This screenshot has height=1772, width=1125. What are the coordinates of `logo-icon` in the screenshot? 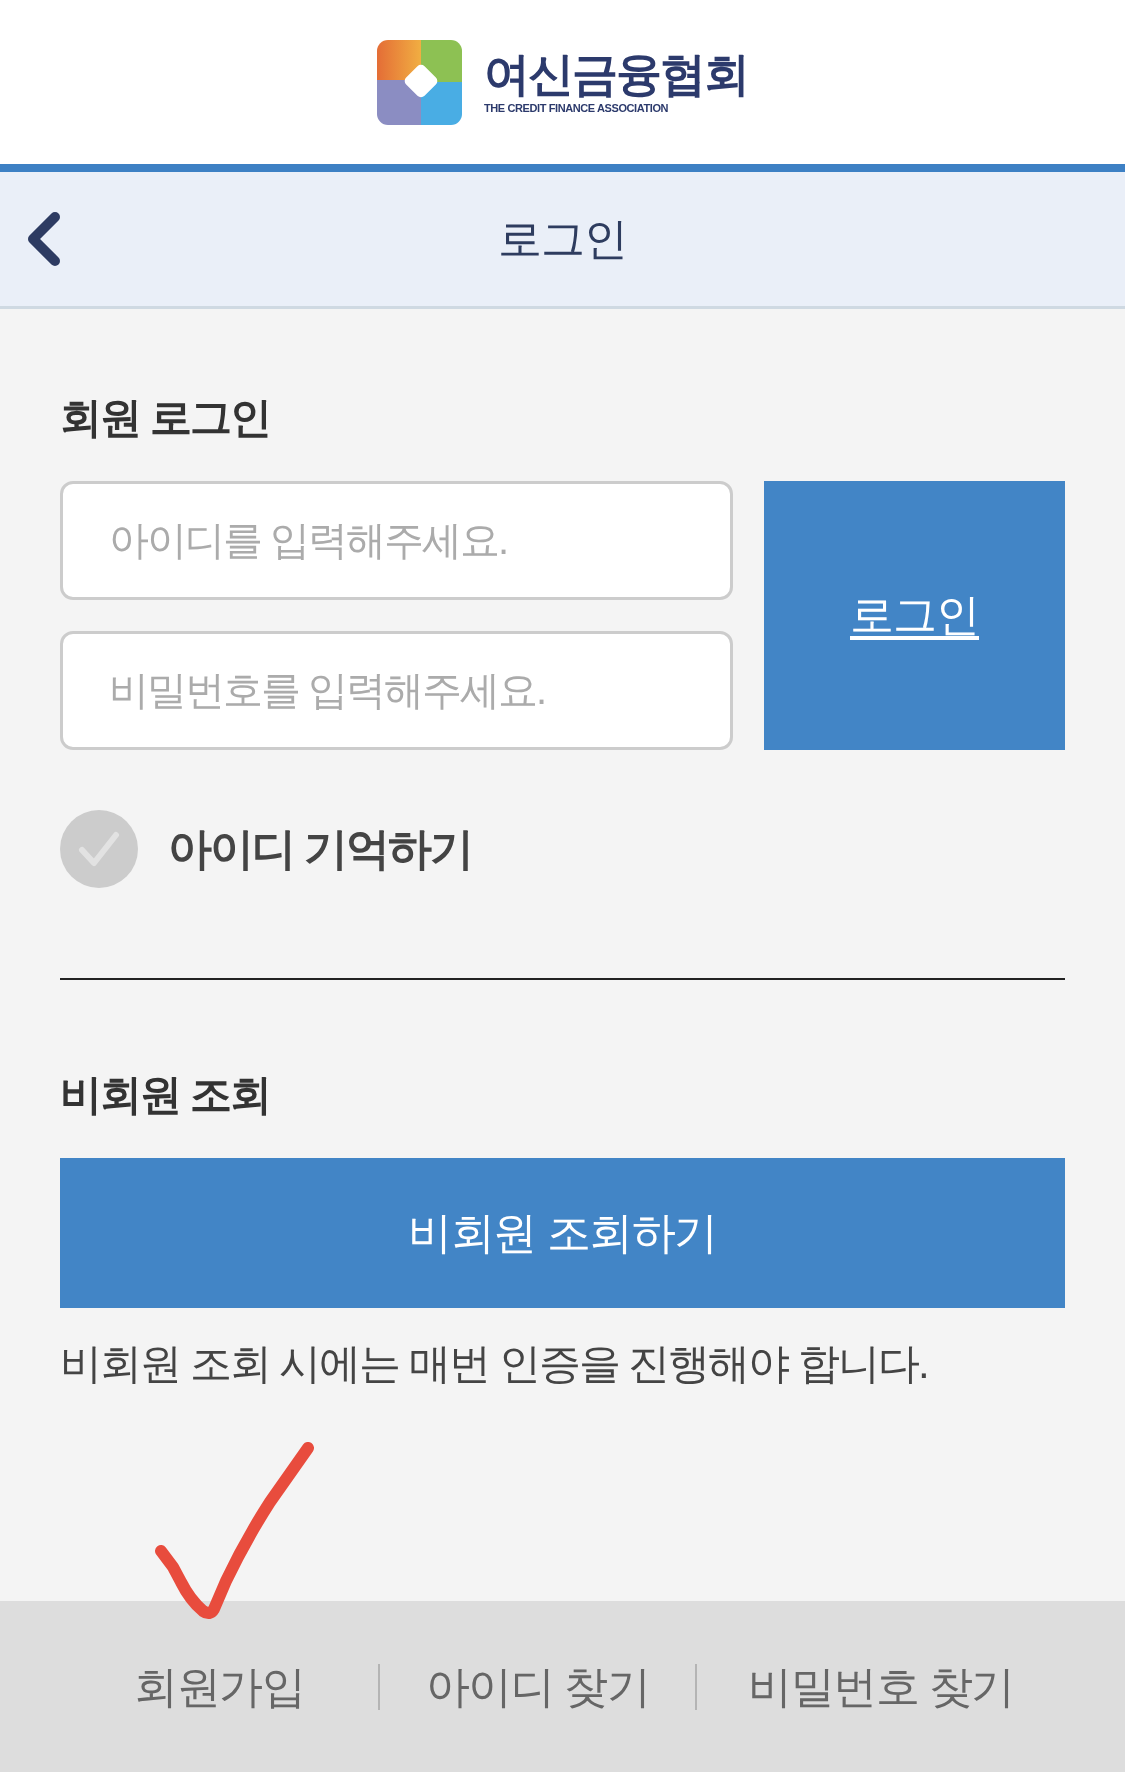 It's located at (419, 82).